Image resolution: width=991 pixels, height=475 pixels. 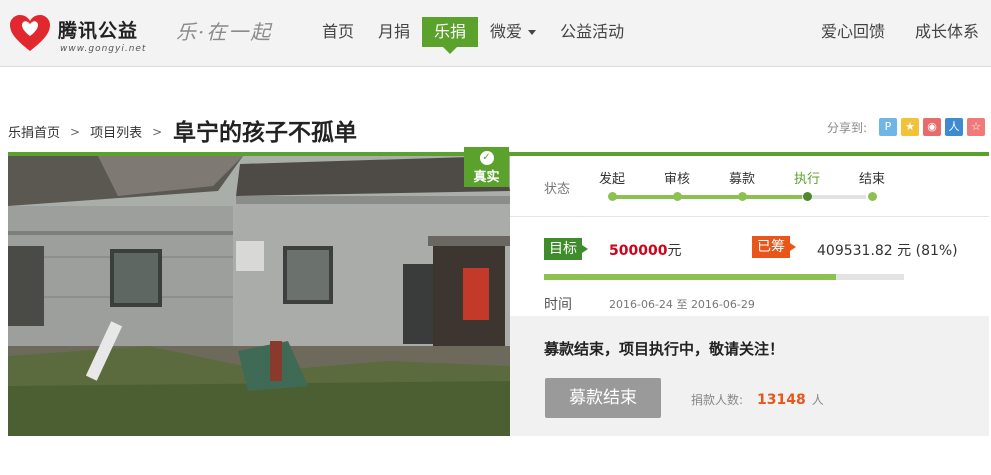 What do you see at coordinates (450, 31) in the screenshot?
I see `nav-lejuan-label: 乐捐` at bounding box center [450, 31].